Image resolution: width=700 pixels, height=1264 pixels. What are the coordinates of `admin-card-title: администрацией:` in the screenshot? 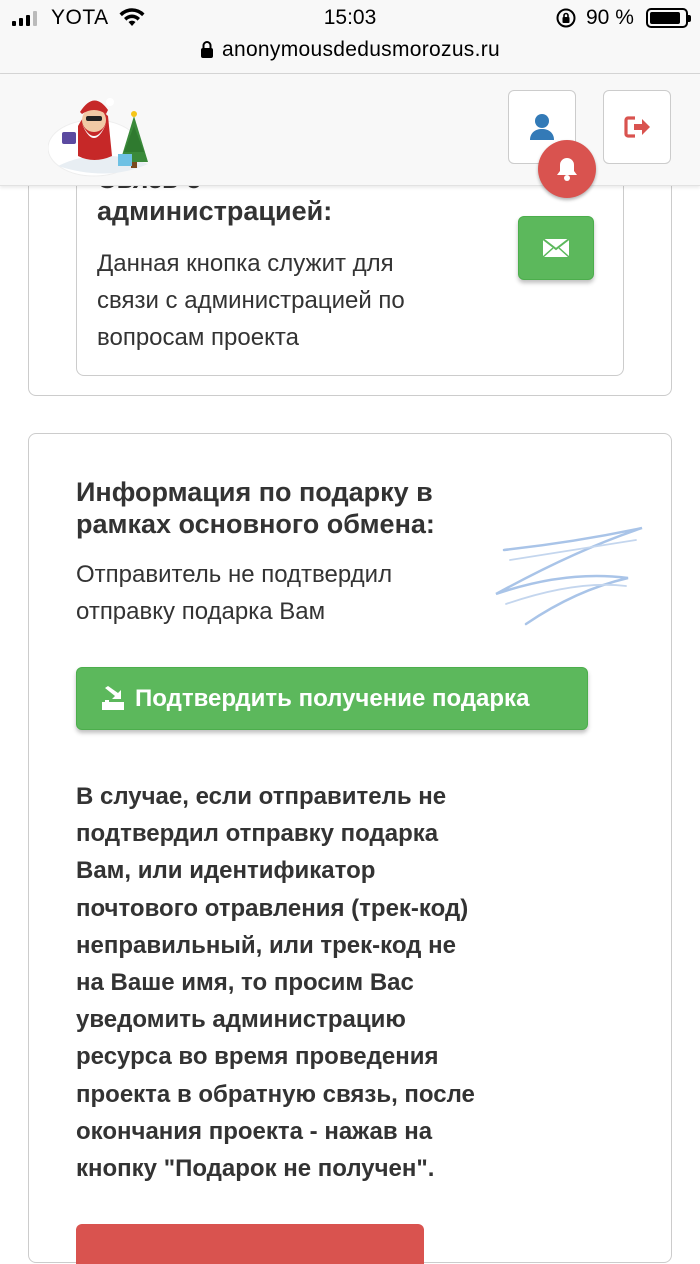 It's located at (215, 211).